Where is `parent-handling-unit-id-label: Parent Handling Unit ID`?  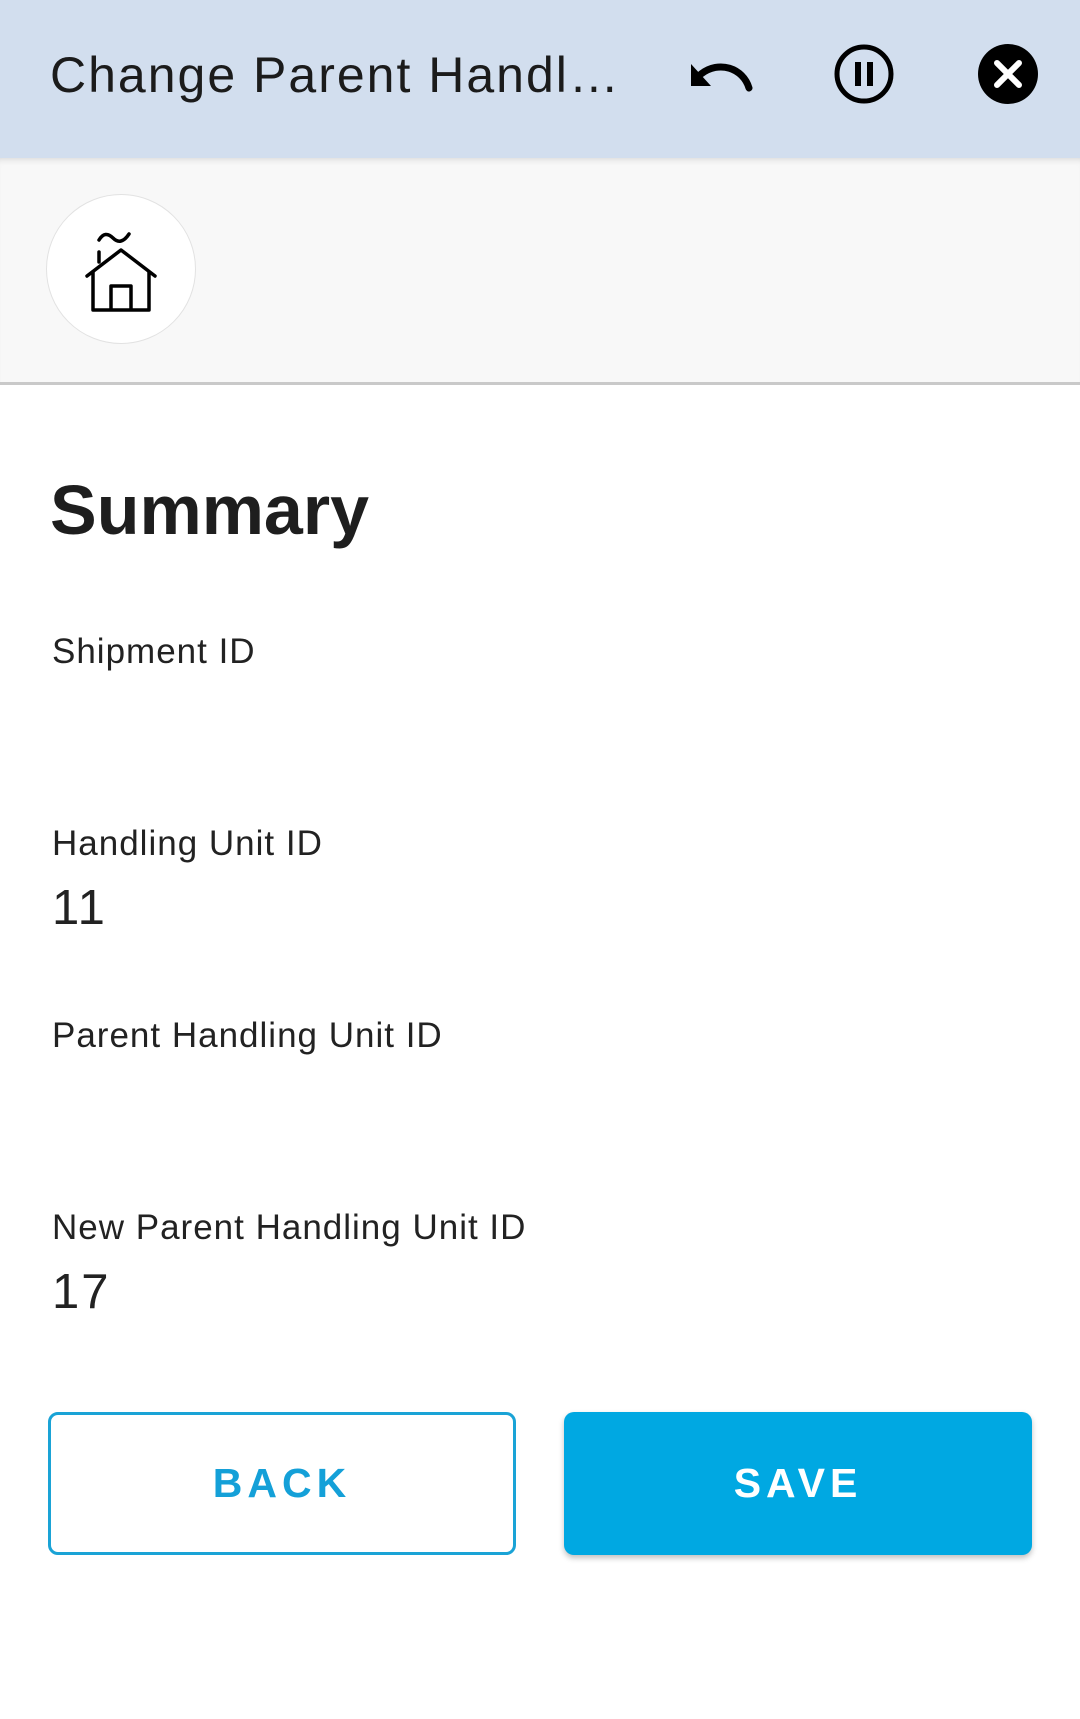
parent-handling-unit-id-label: Parent Handling Unit ID is located at coordinates (247, 1035).